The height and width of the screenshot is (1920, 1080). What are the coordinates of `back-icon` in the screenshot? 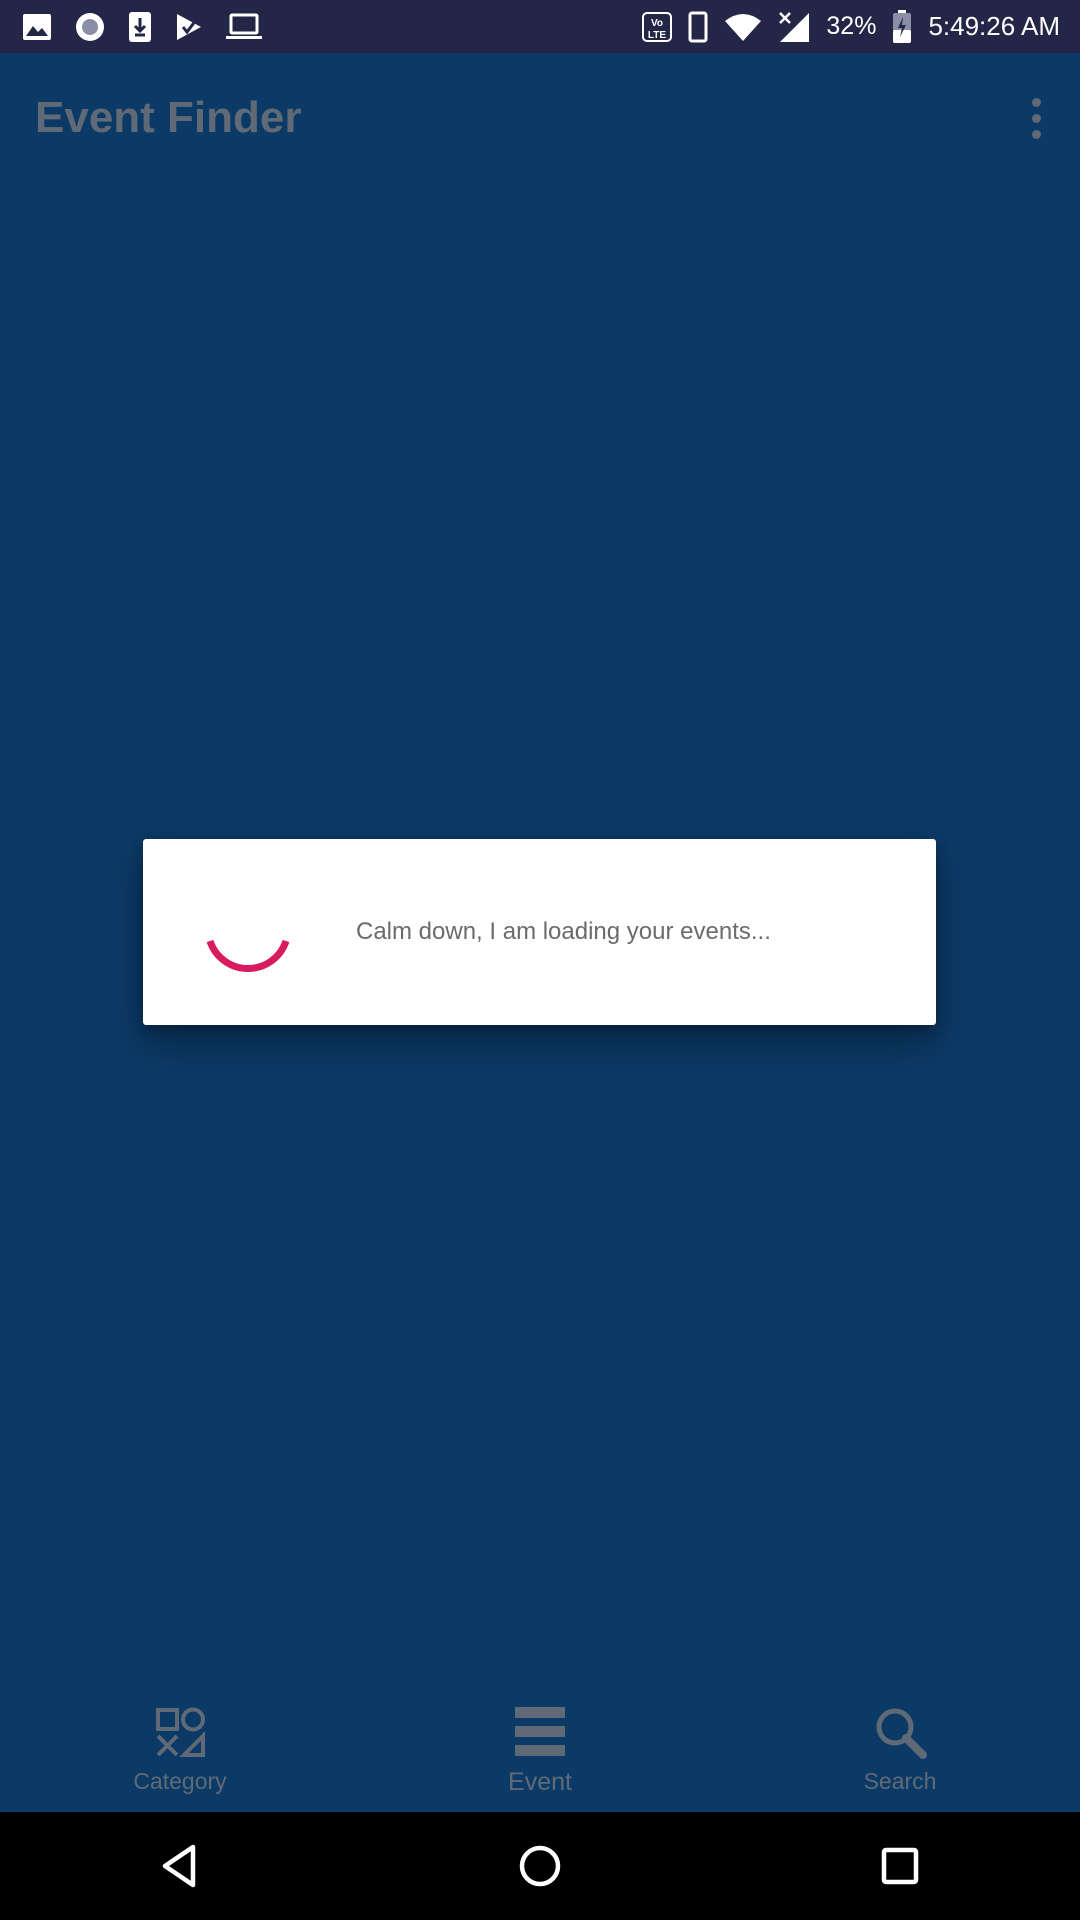 It's located at (179, 1866).